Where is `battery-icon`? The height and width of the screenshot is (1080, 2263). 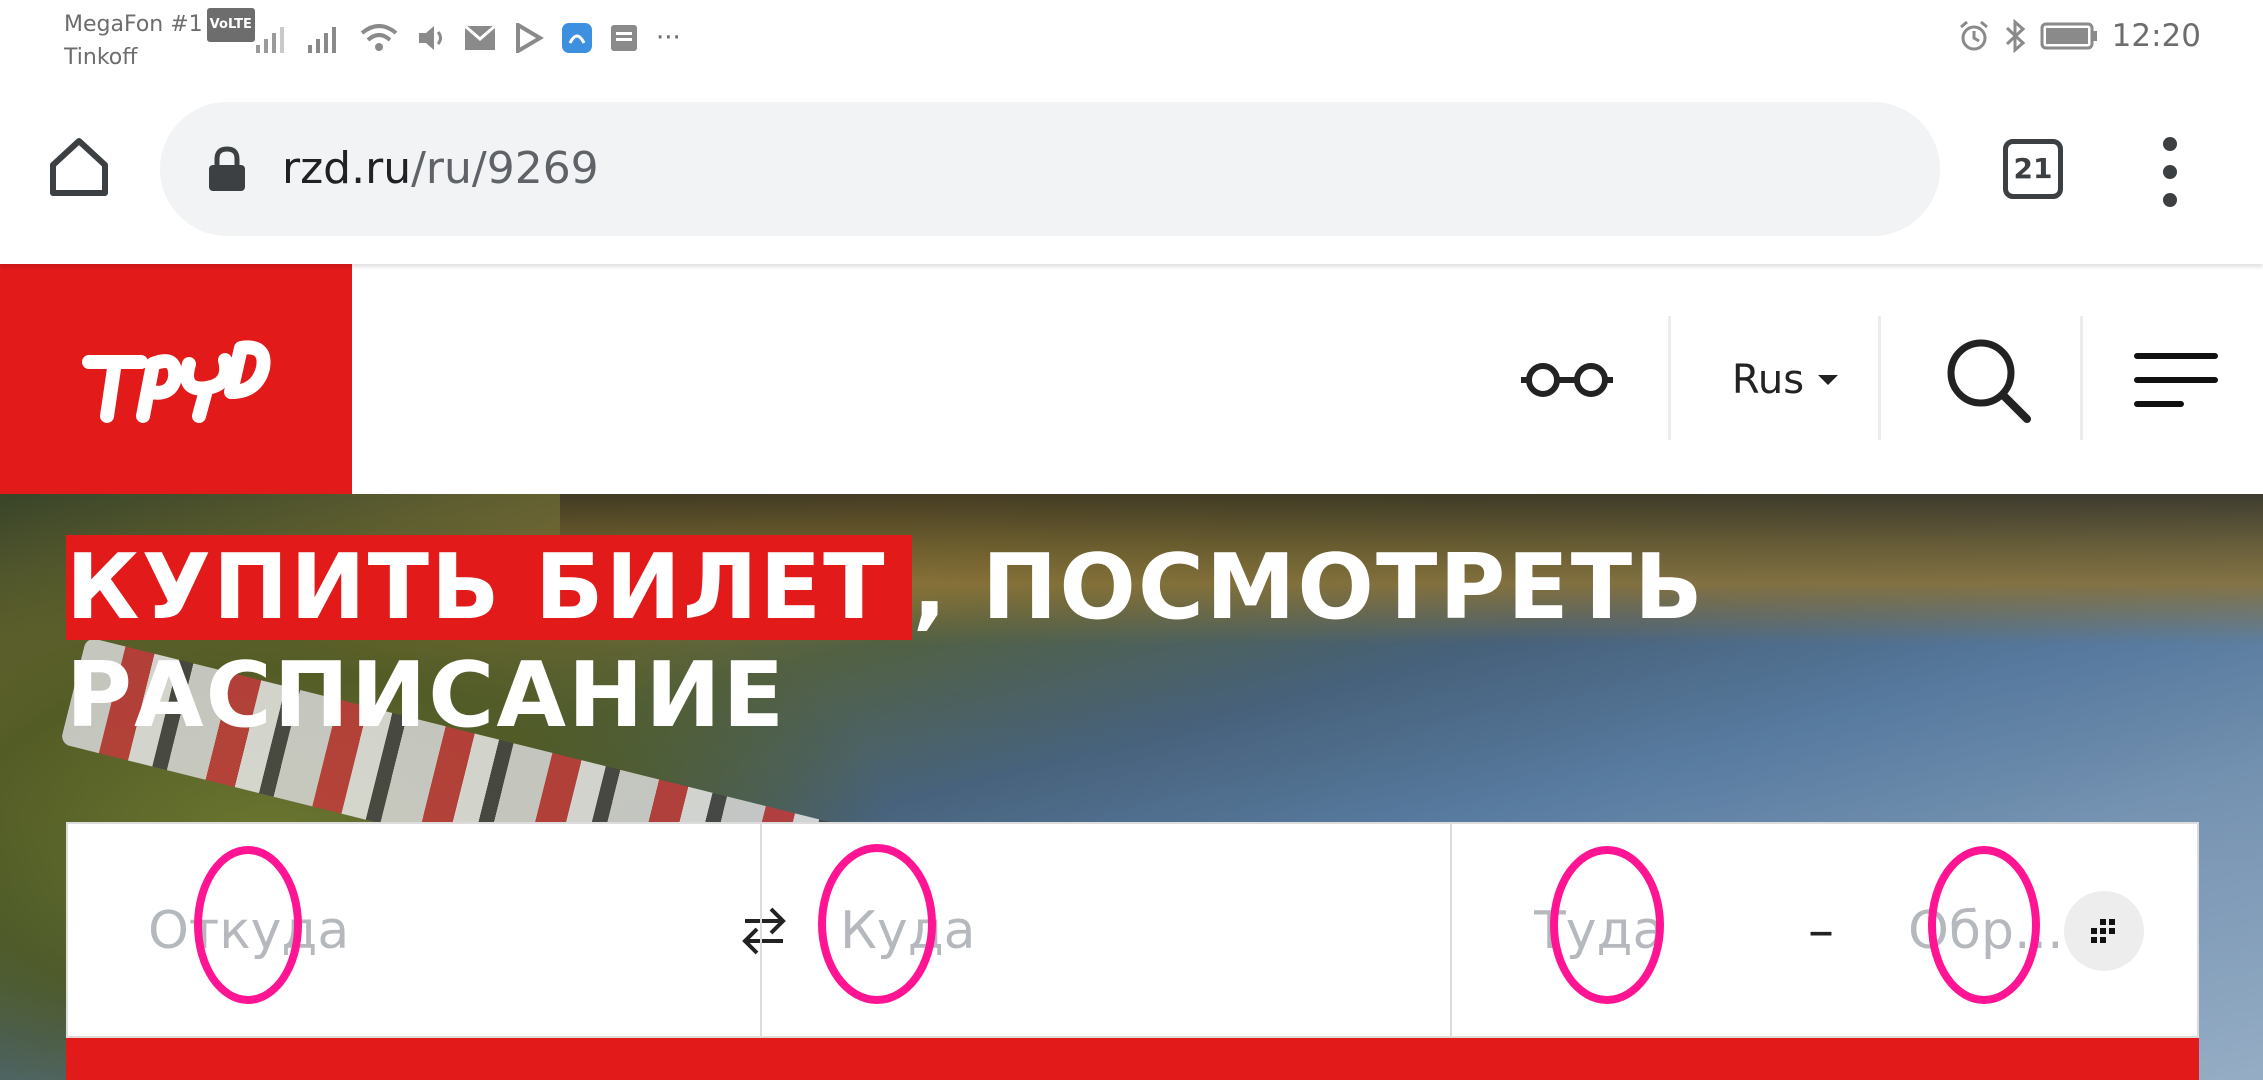 battery-icon is located at coordinates (2068, 36).